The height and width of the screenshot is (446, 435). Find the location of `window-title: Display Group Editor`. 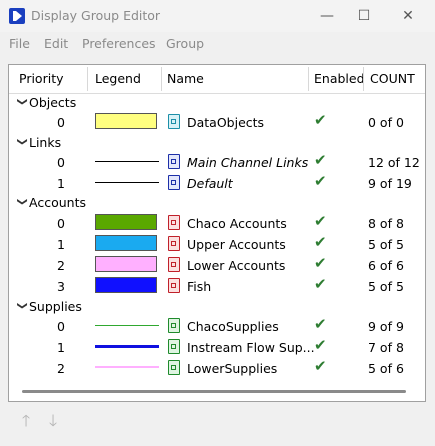

window-title: Display Group Editor is located at coordinates (96, 15).